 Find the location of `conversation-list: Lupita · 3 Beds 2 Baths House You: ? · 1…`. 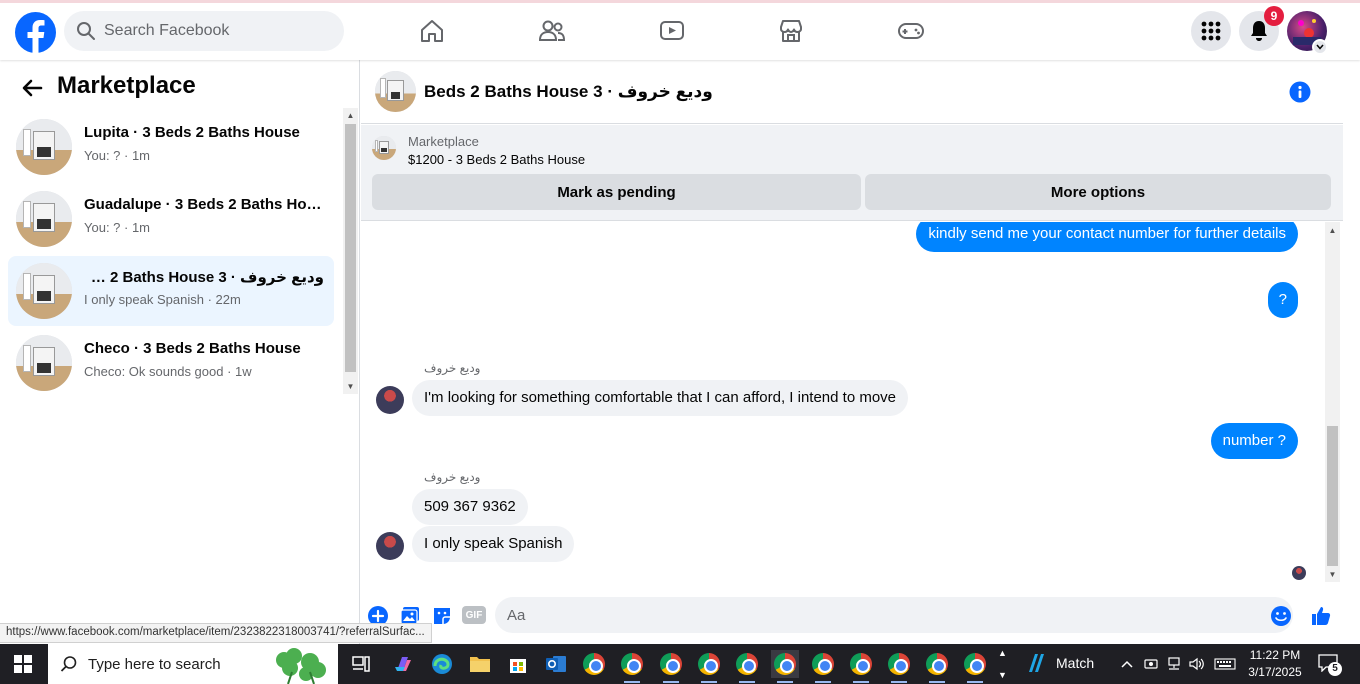

conversation-list: Lupita · 3 Beds 2 Baths House You: ? · 1… is located at coordinates (170, 250).